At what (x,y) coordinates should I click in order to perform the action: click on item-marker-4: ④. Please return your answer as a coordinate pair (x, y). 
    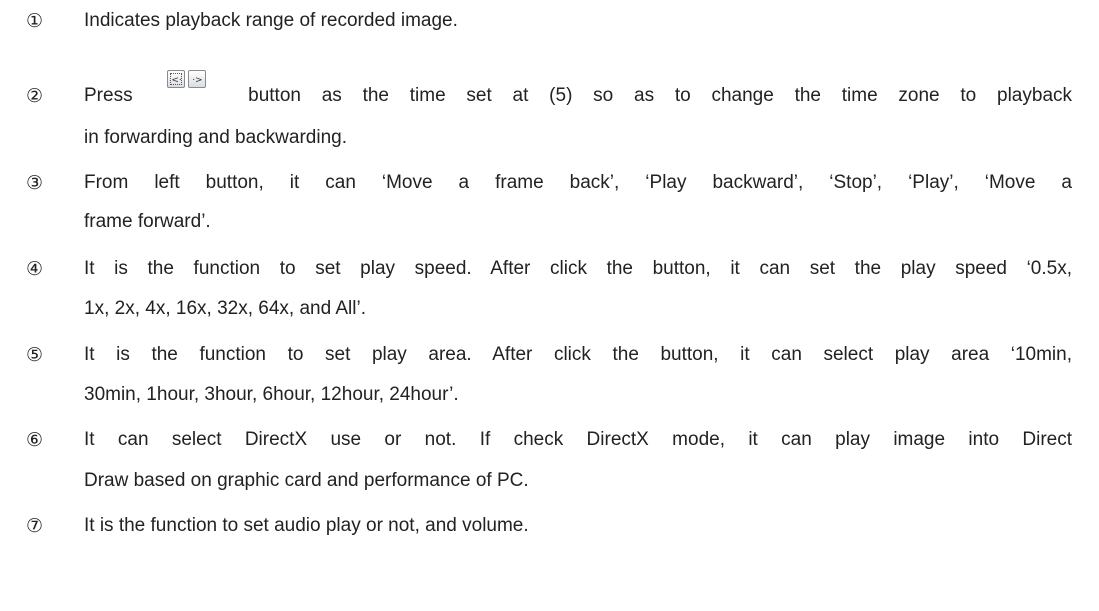
    Looking at the image, I should click on (35, 269).